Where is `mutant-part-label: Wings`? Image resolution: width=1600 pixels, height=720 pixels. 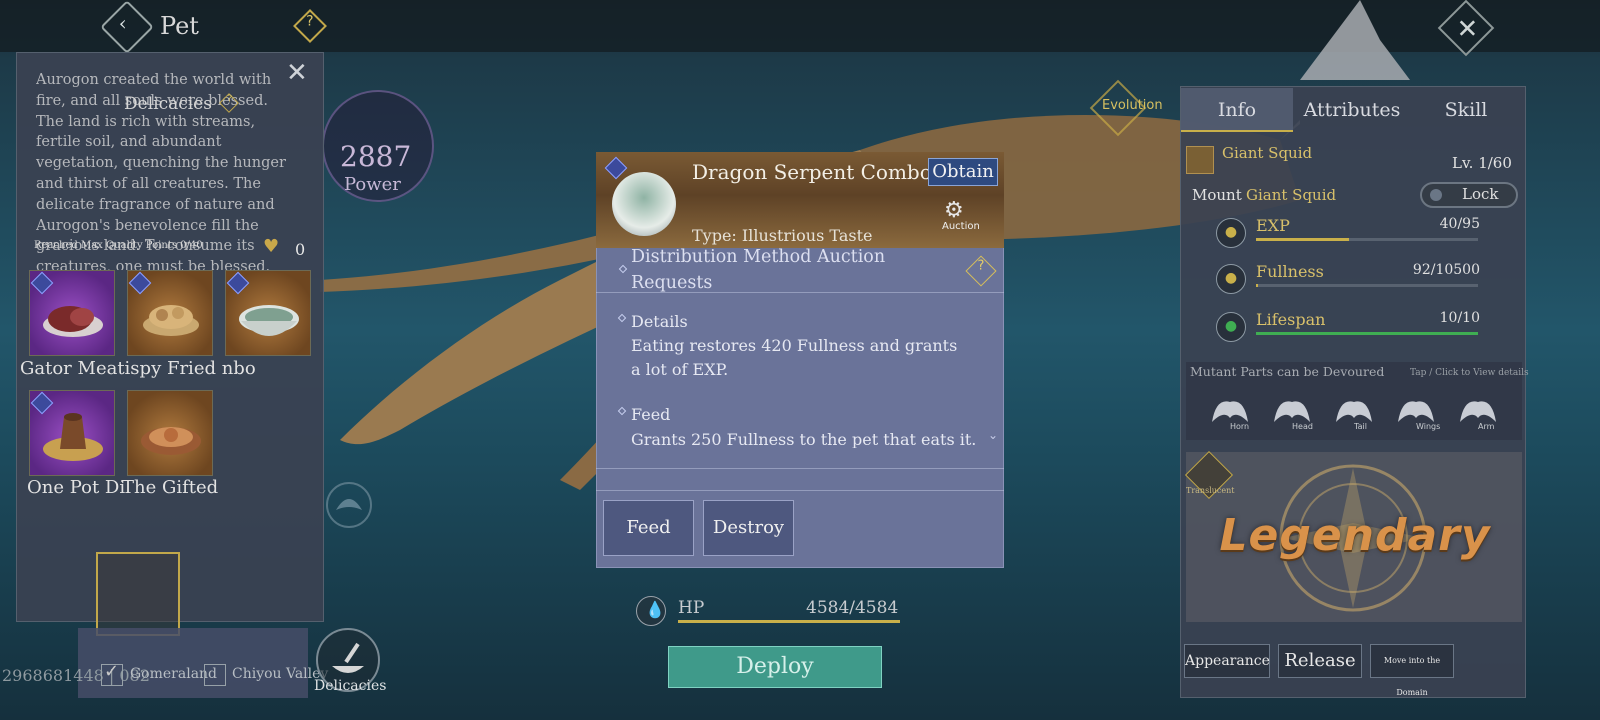 mutant-part-label: Wings is located at coordinates (1428, 426).